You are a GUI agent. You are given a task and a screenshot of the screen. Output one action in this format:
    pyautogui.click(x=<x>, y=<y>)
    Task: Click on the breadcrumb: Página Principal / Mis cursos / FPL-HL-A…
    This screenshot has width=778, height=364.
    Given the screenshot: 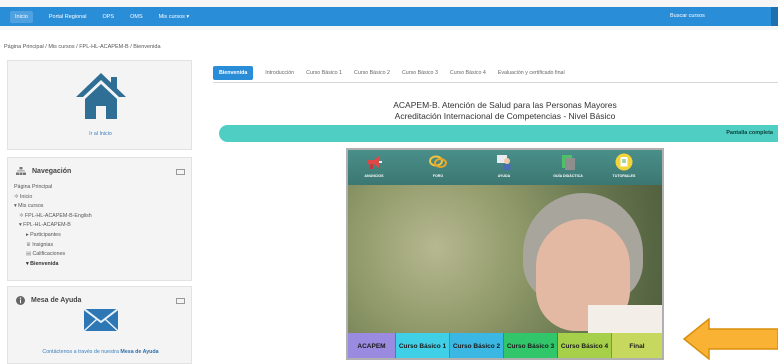 What is the action you would take?
    pyautogui.click(x=82, y=47)
    